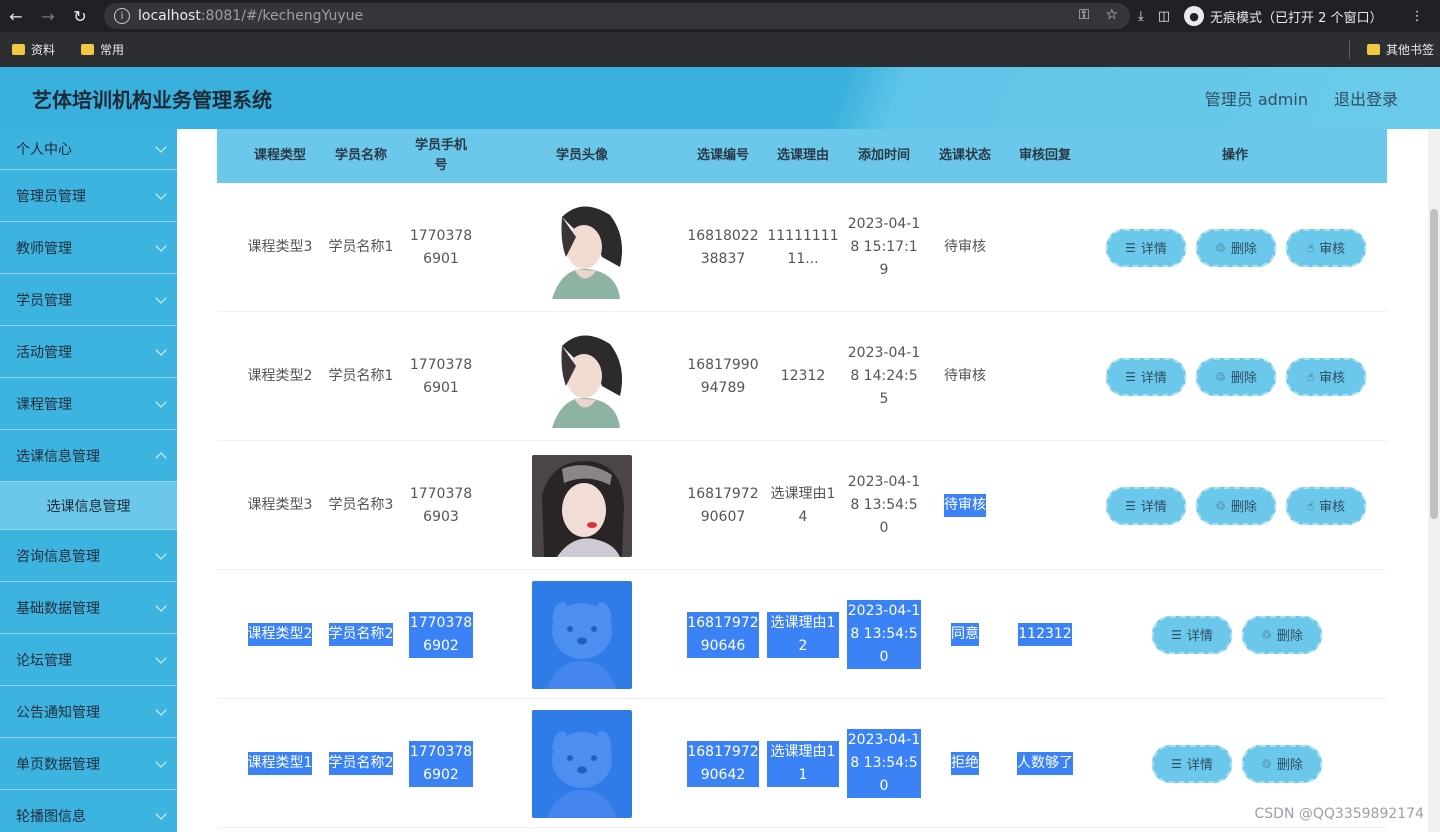  Describe the element at coordinates (617, 16) in the screenshot. I see `address-bar: i localhost:8081/#/kechengYuyue ⚿ ☆` at that location.